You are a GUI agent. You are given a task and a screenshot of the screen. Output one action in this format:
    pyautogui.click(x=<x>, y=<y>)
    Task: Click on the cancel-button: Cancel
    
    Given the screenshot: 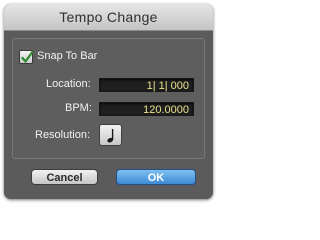 What is the action you would take?
    pyautogui.click(x=64, y=177)
    